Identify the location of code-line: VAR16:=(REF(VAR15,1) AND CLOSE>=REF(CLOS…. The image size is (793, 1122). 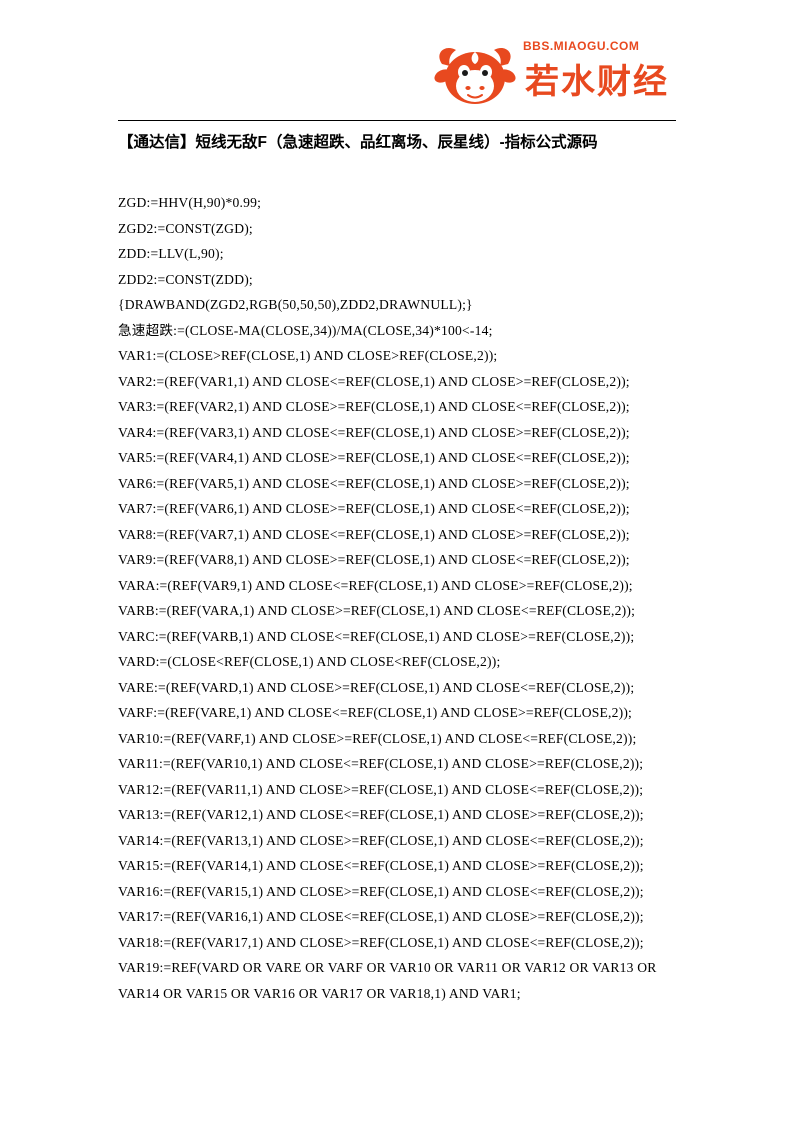
(381, 891).